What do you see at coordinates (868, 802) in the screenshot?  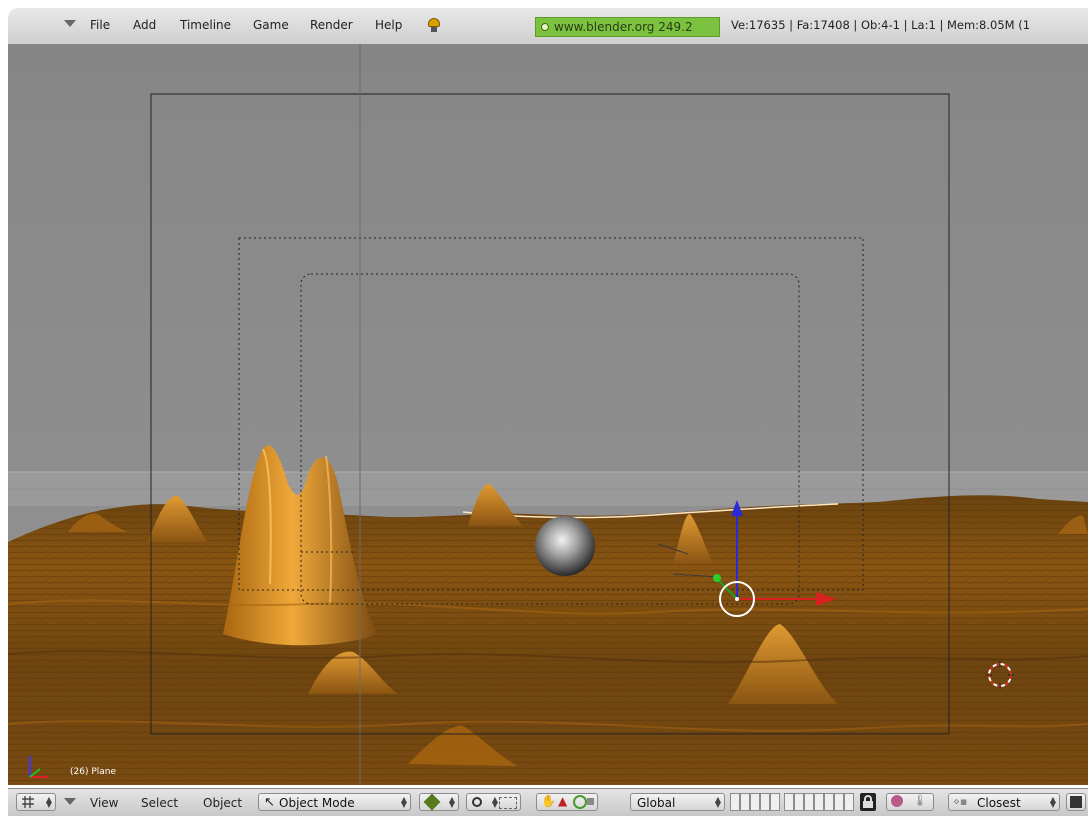 I see `layer-lock-icon` at bounding box center [868, 802].